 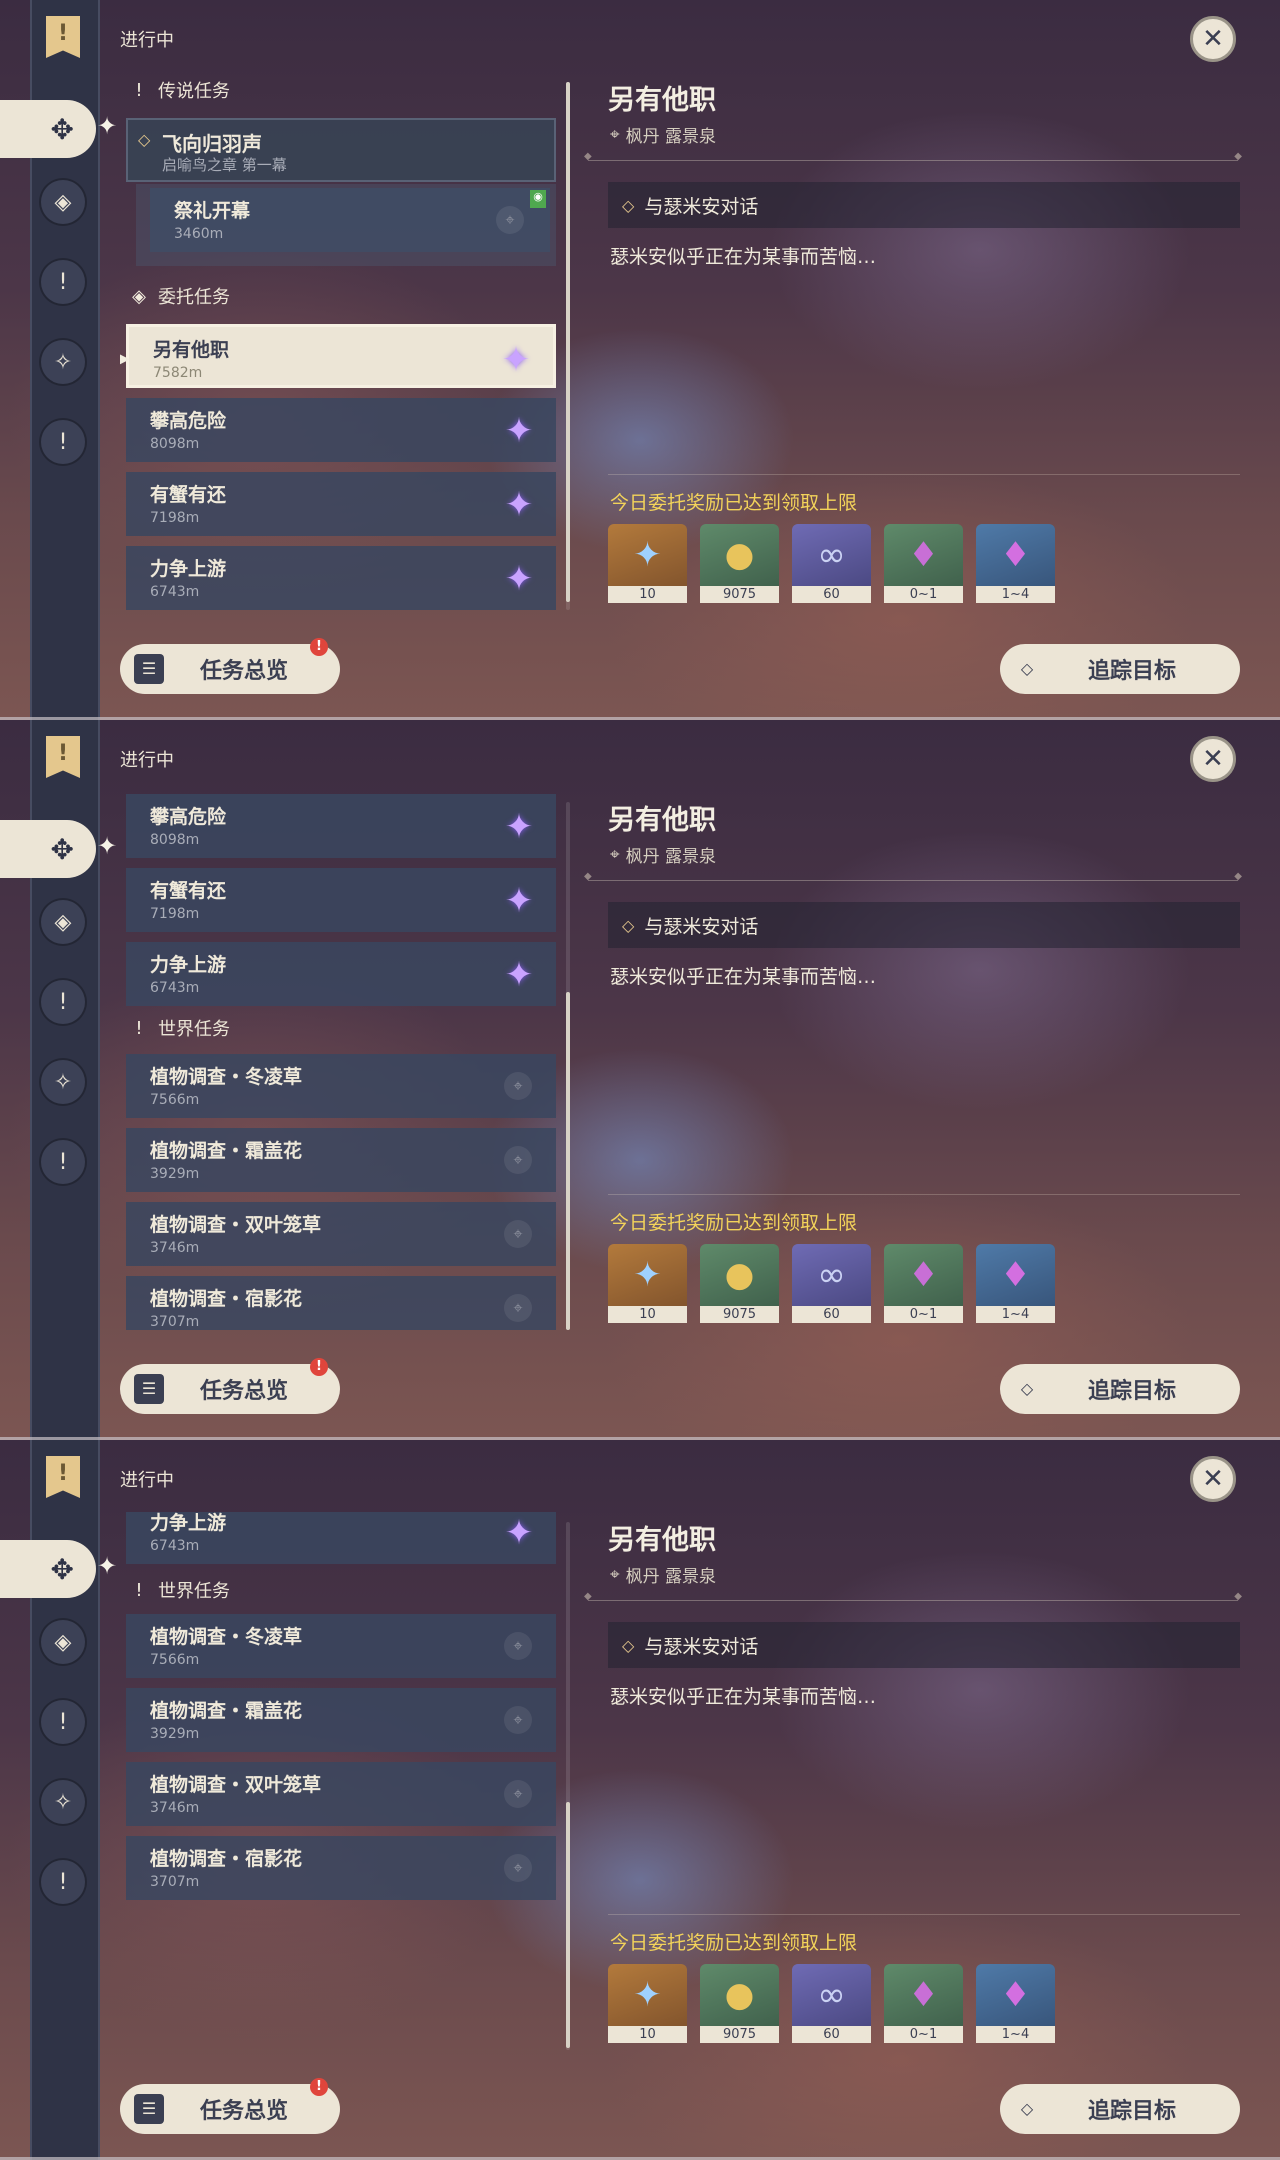 What do you see at coordinates (175, 1100) in the screenshot?
I see `world-quest-distance: 7566m` at bounding box center [175, 1100].